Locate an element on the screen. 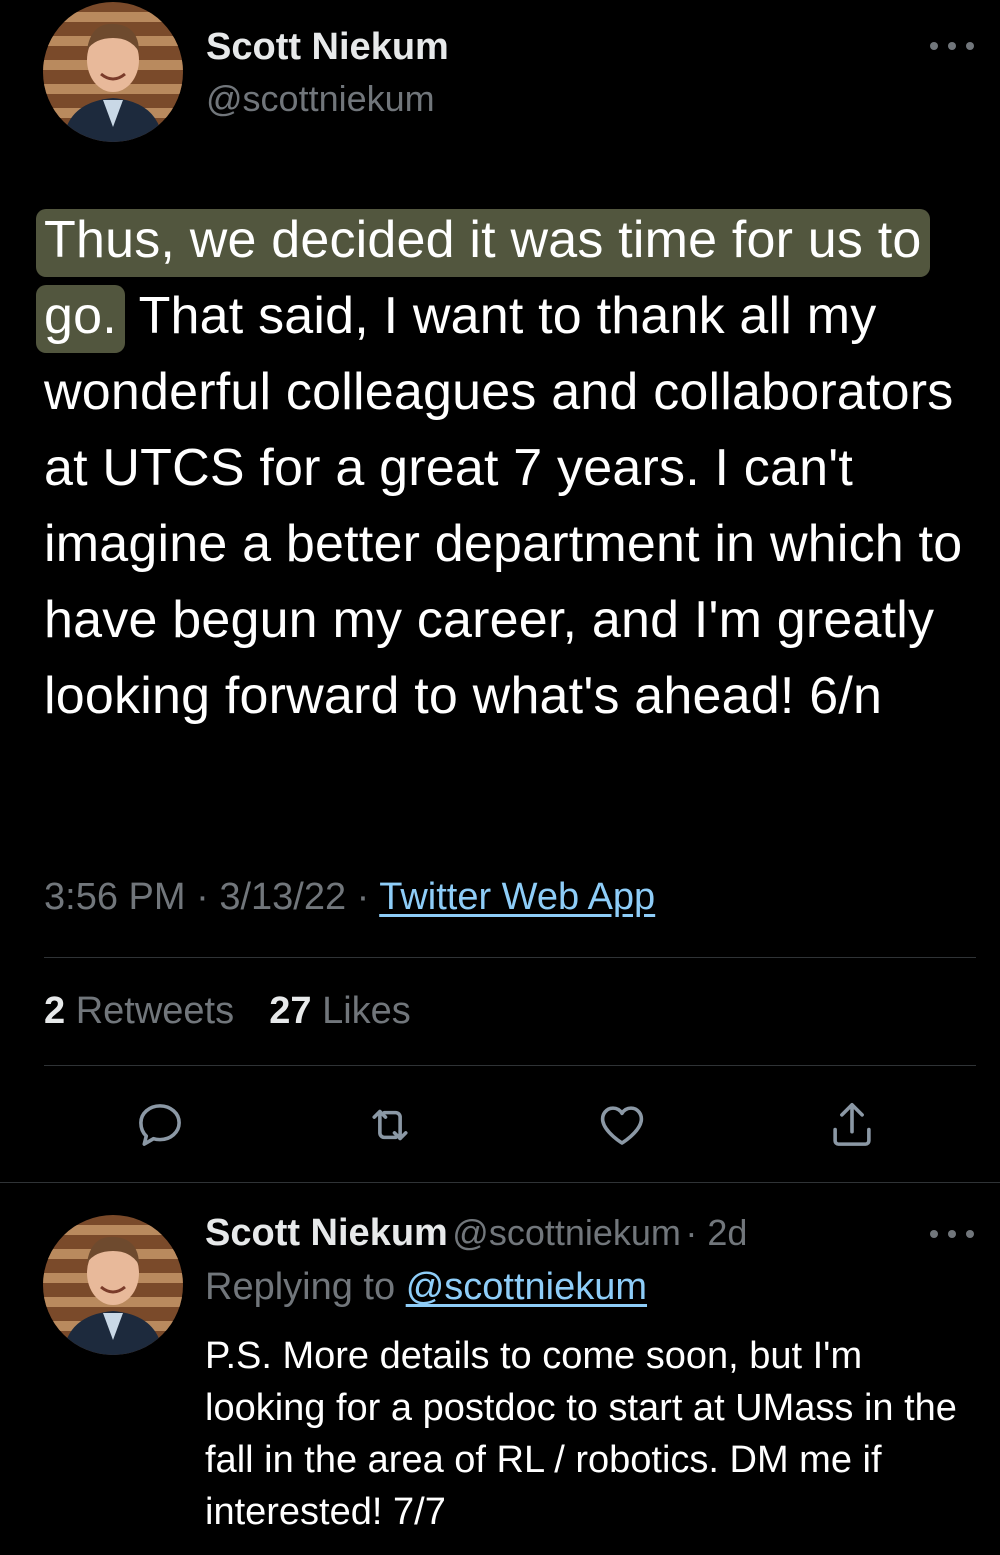  replying-to: Replying to @scottniekum is located at coordinates (426, 1287).